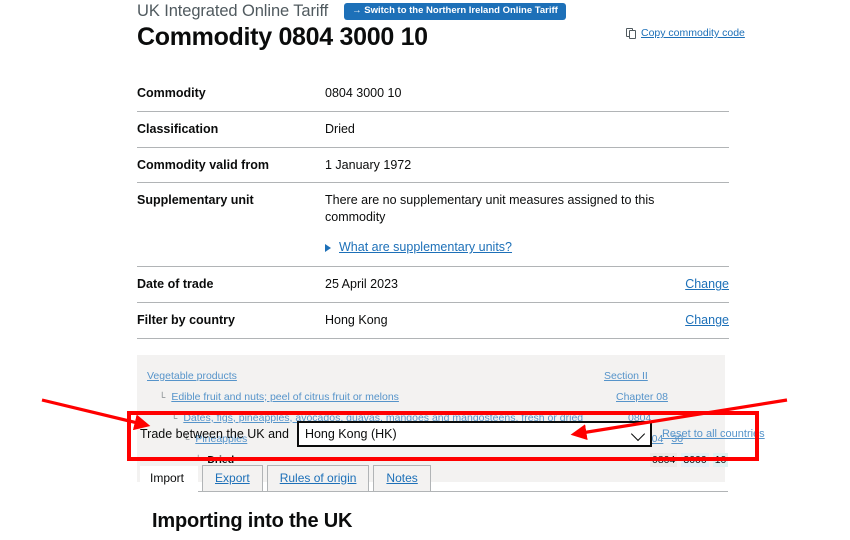 The image size is (850, 540). What do you see at coordinates (203, 164) in the screenshot?
I see `detail-key: Commodity valid from` at bounding box center [203, 164].